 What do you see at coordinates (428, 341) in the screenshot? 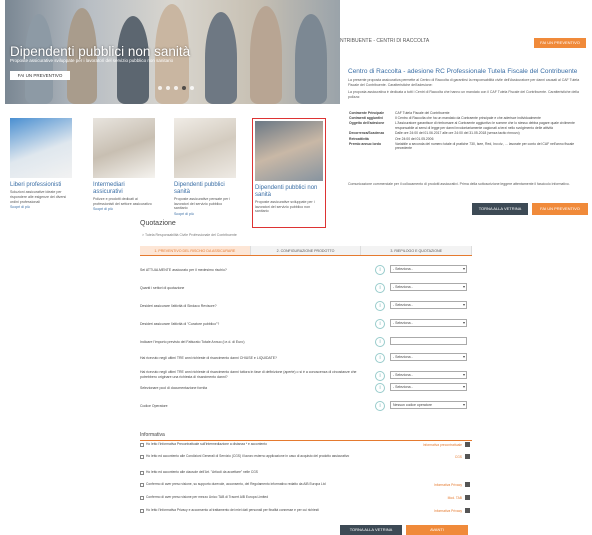
I see `text-field` at bounding box center [428, 341].